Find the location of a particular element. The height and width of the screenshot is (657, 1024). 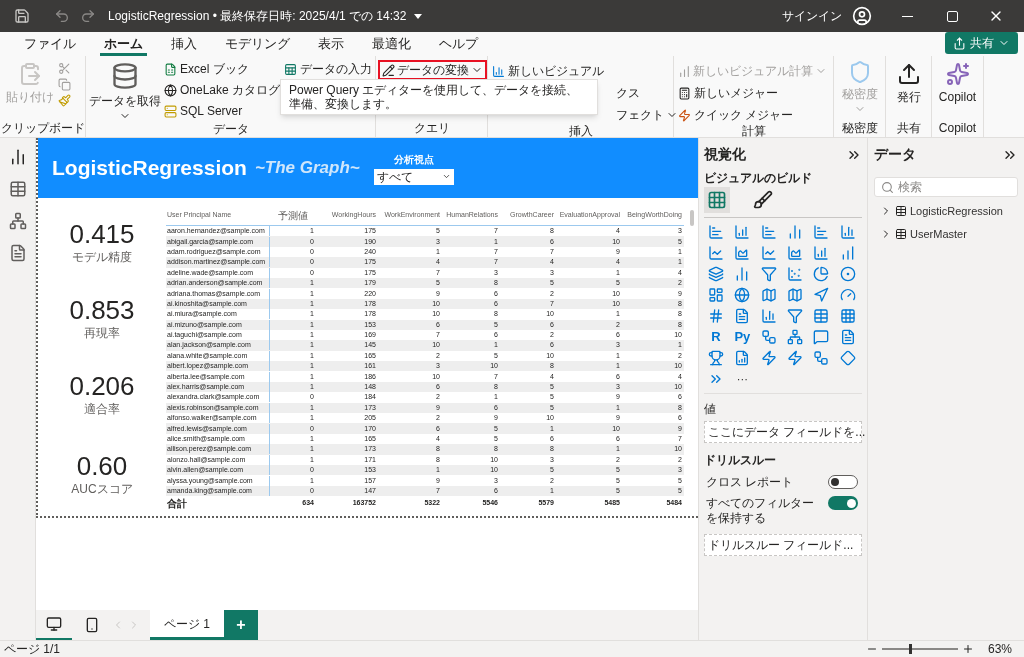

search-field: 検索 is located at coordinates (946, 187).